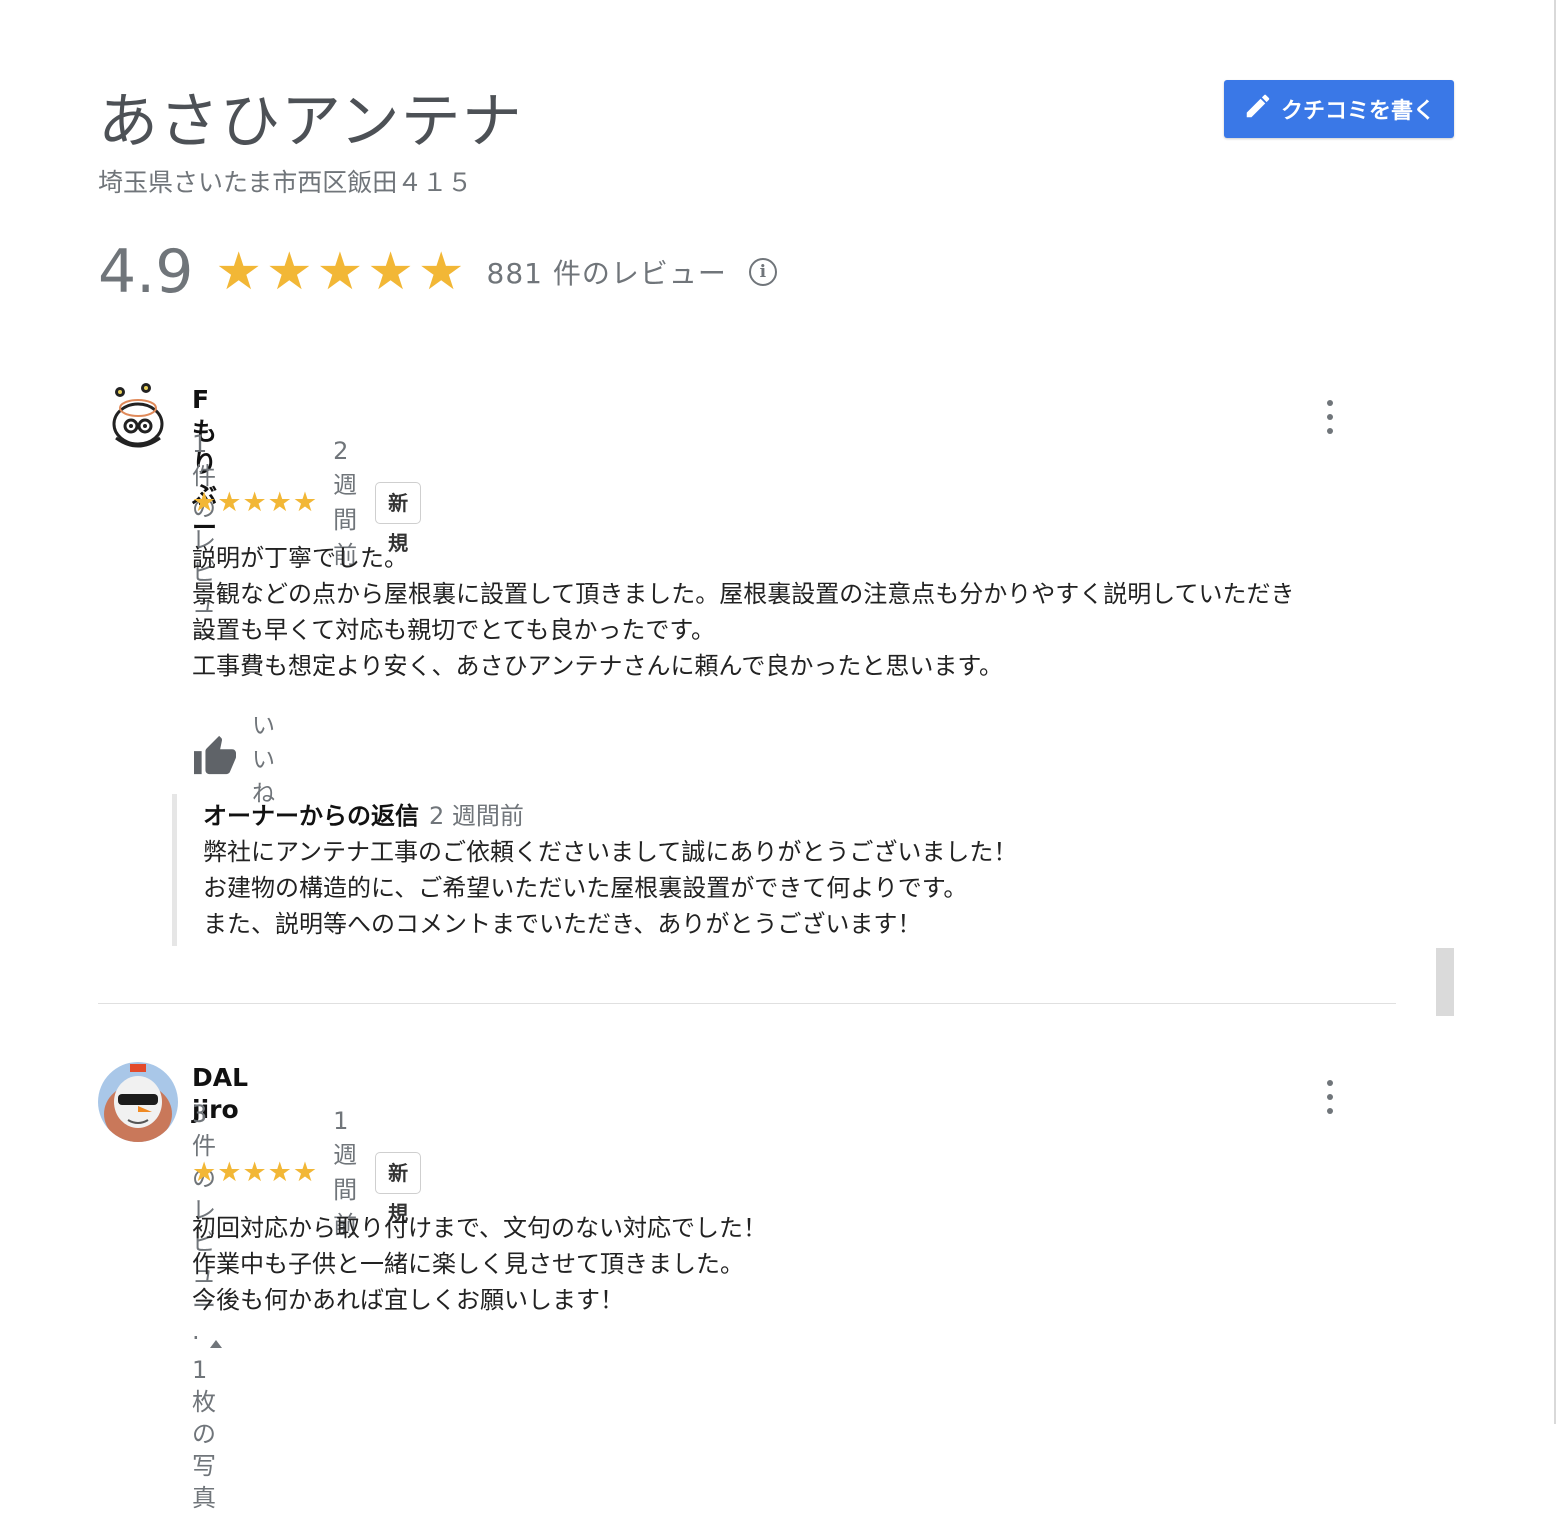  What do you see at coordinates (1258, 109) in the screenshot?
I see `pencil-icon` at bounding box center [1258, 109].